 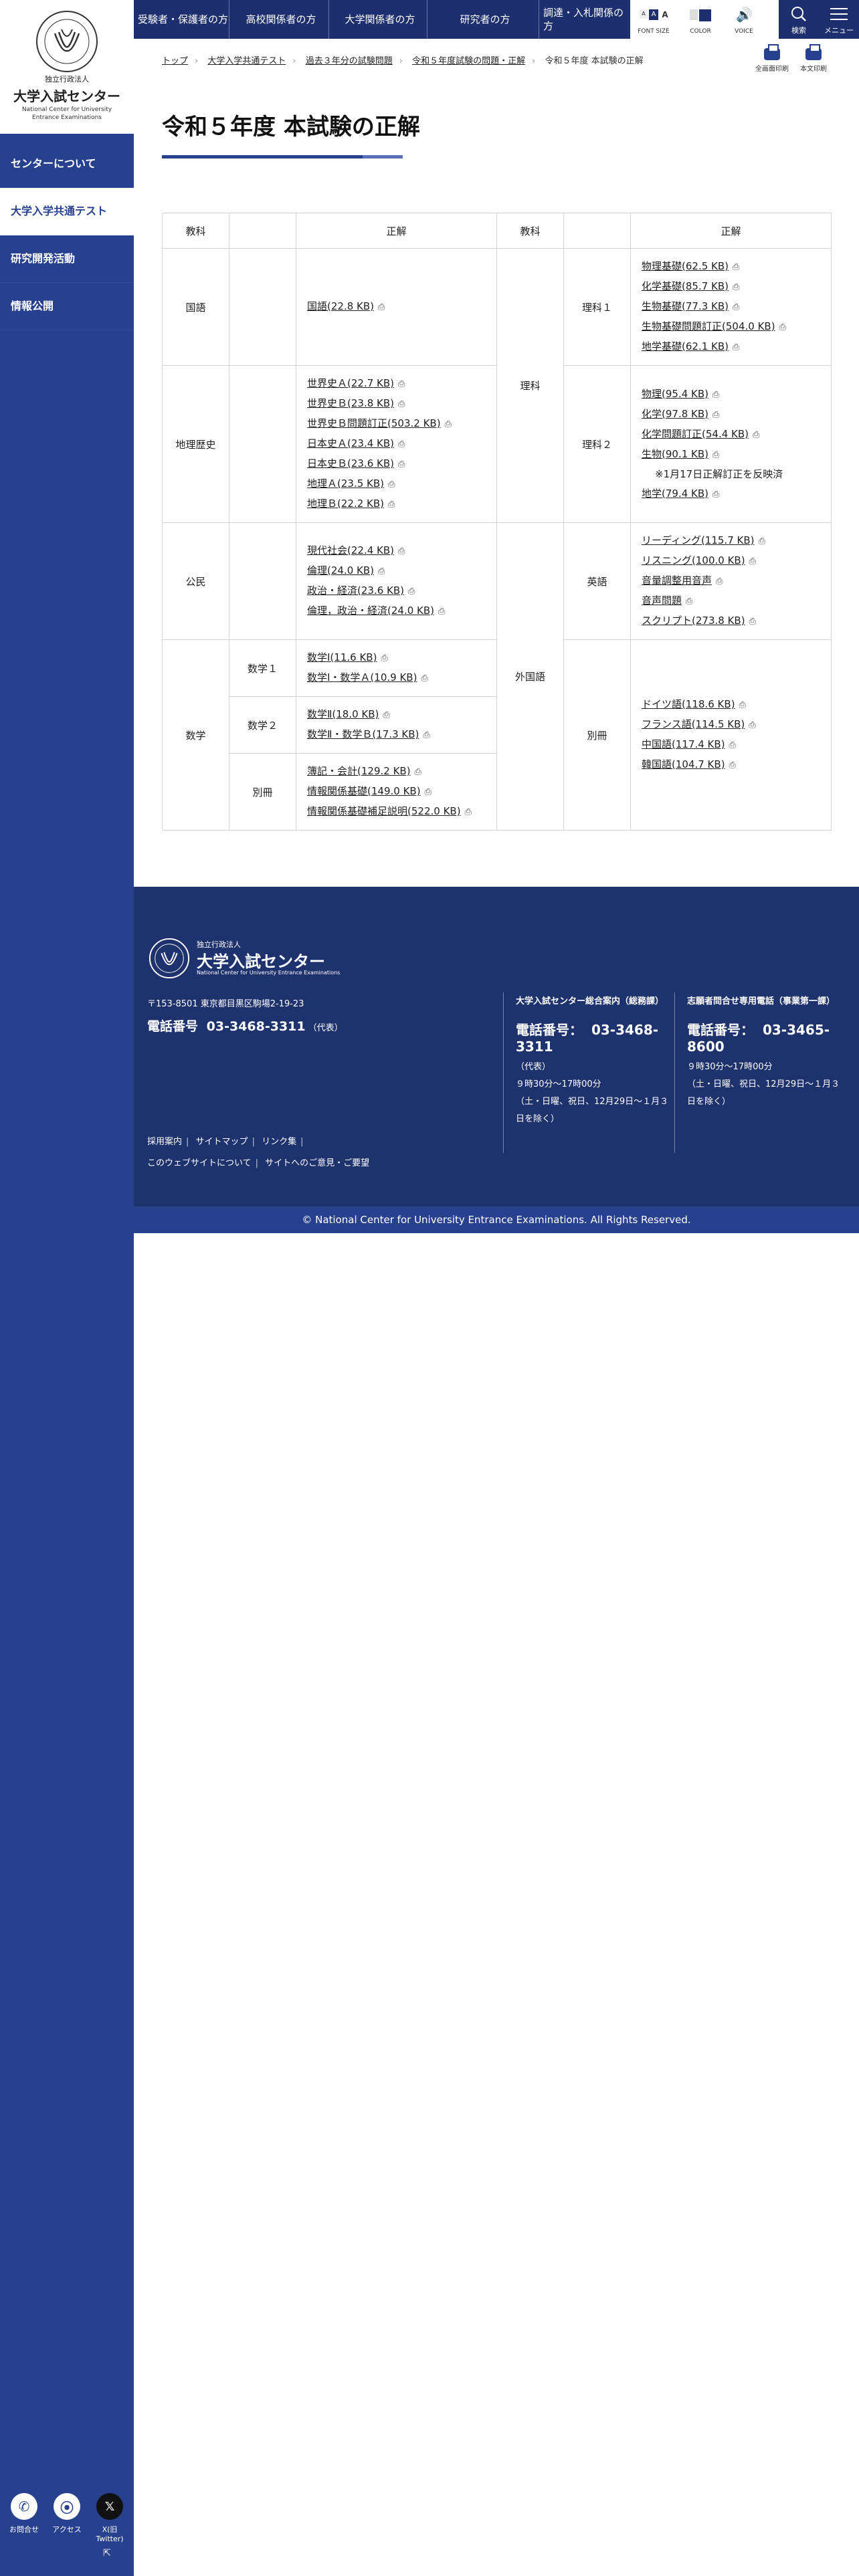 I want to click on menu-button: メニュー, so click(x=839, y=19).